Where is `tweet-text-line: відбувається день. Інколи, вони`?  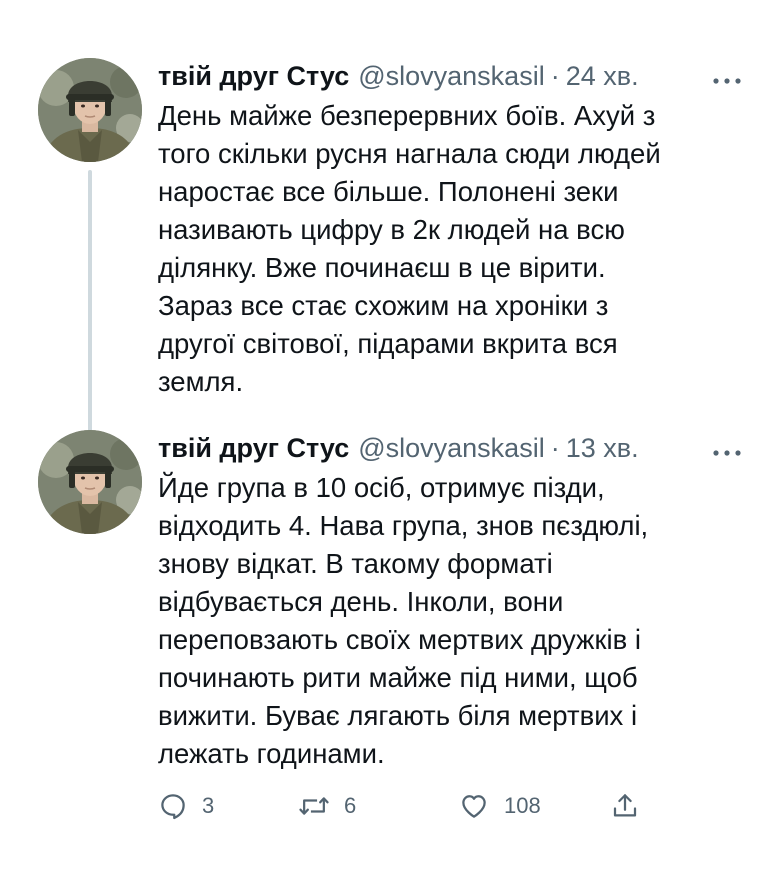
tweet-text-line: відбувається день. Інколи, вони is located at coordinates (361, 601).